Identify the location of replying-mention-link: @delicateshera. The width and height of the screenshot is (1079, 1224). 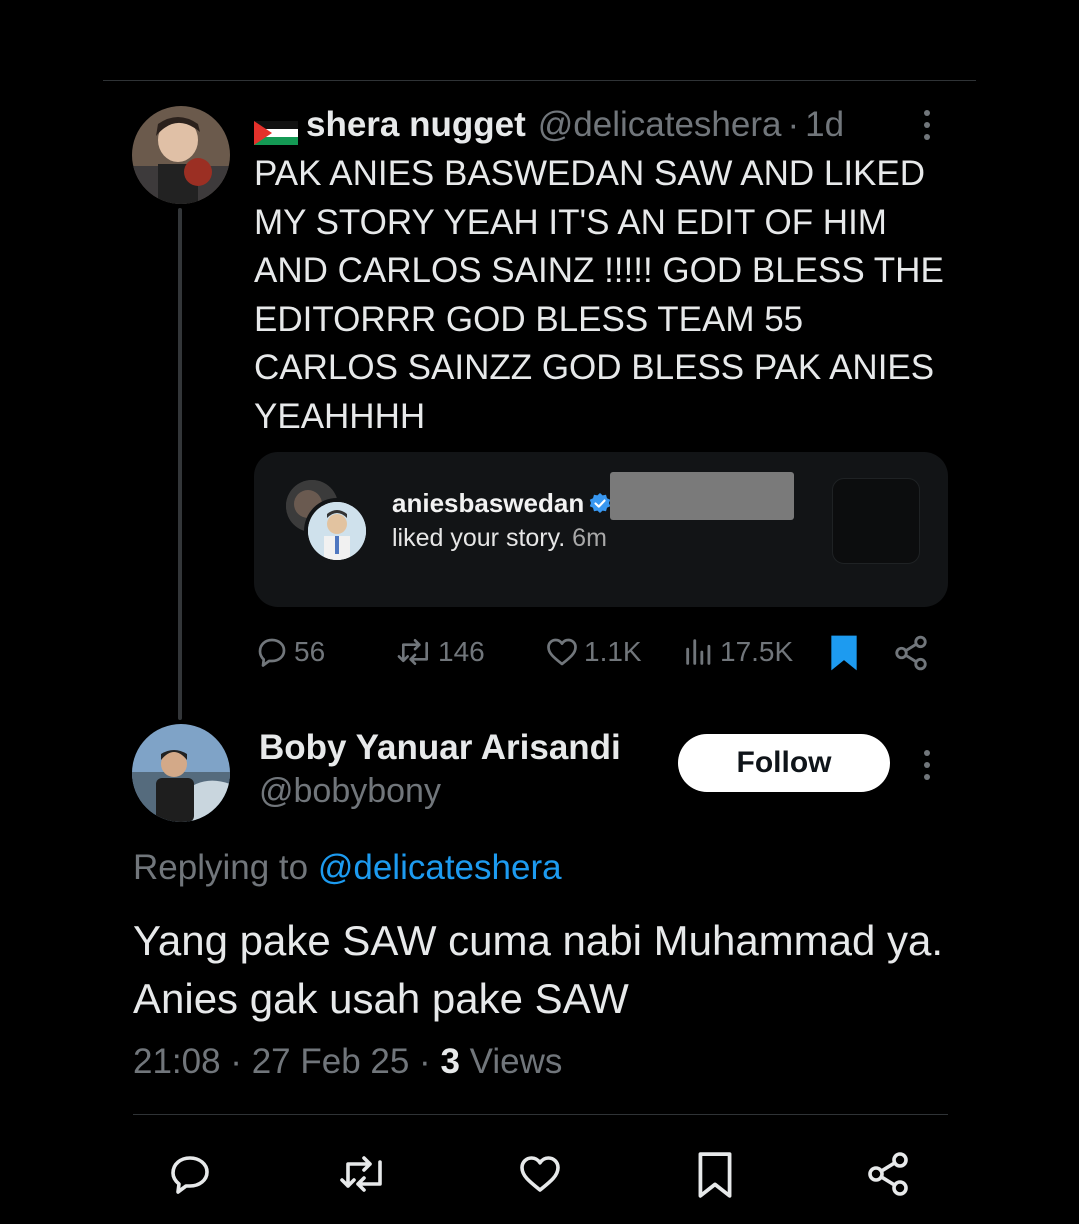
(440, 867).